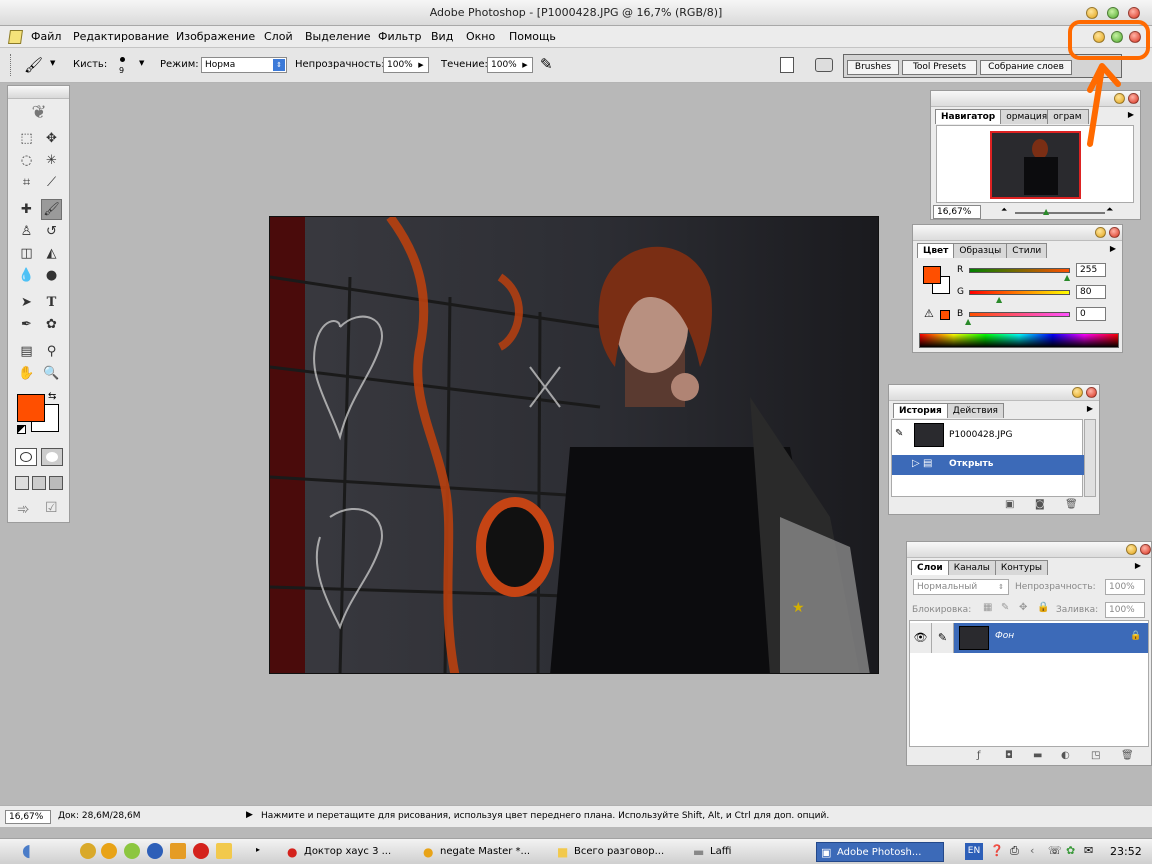 This screenshot has height=864, width=1152. Describe the element at coordinates (961, 587) in the screenshot. I see `blend-mode-select: Нормальный ⇕` at that location.